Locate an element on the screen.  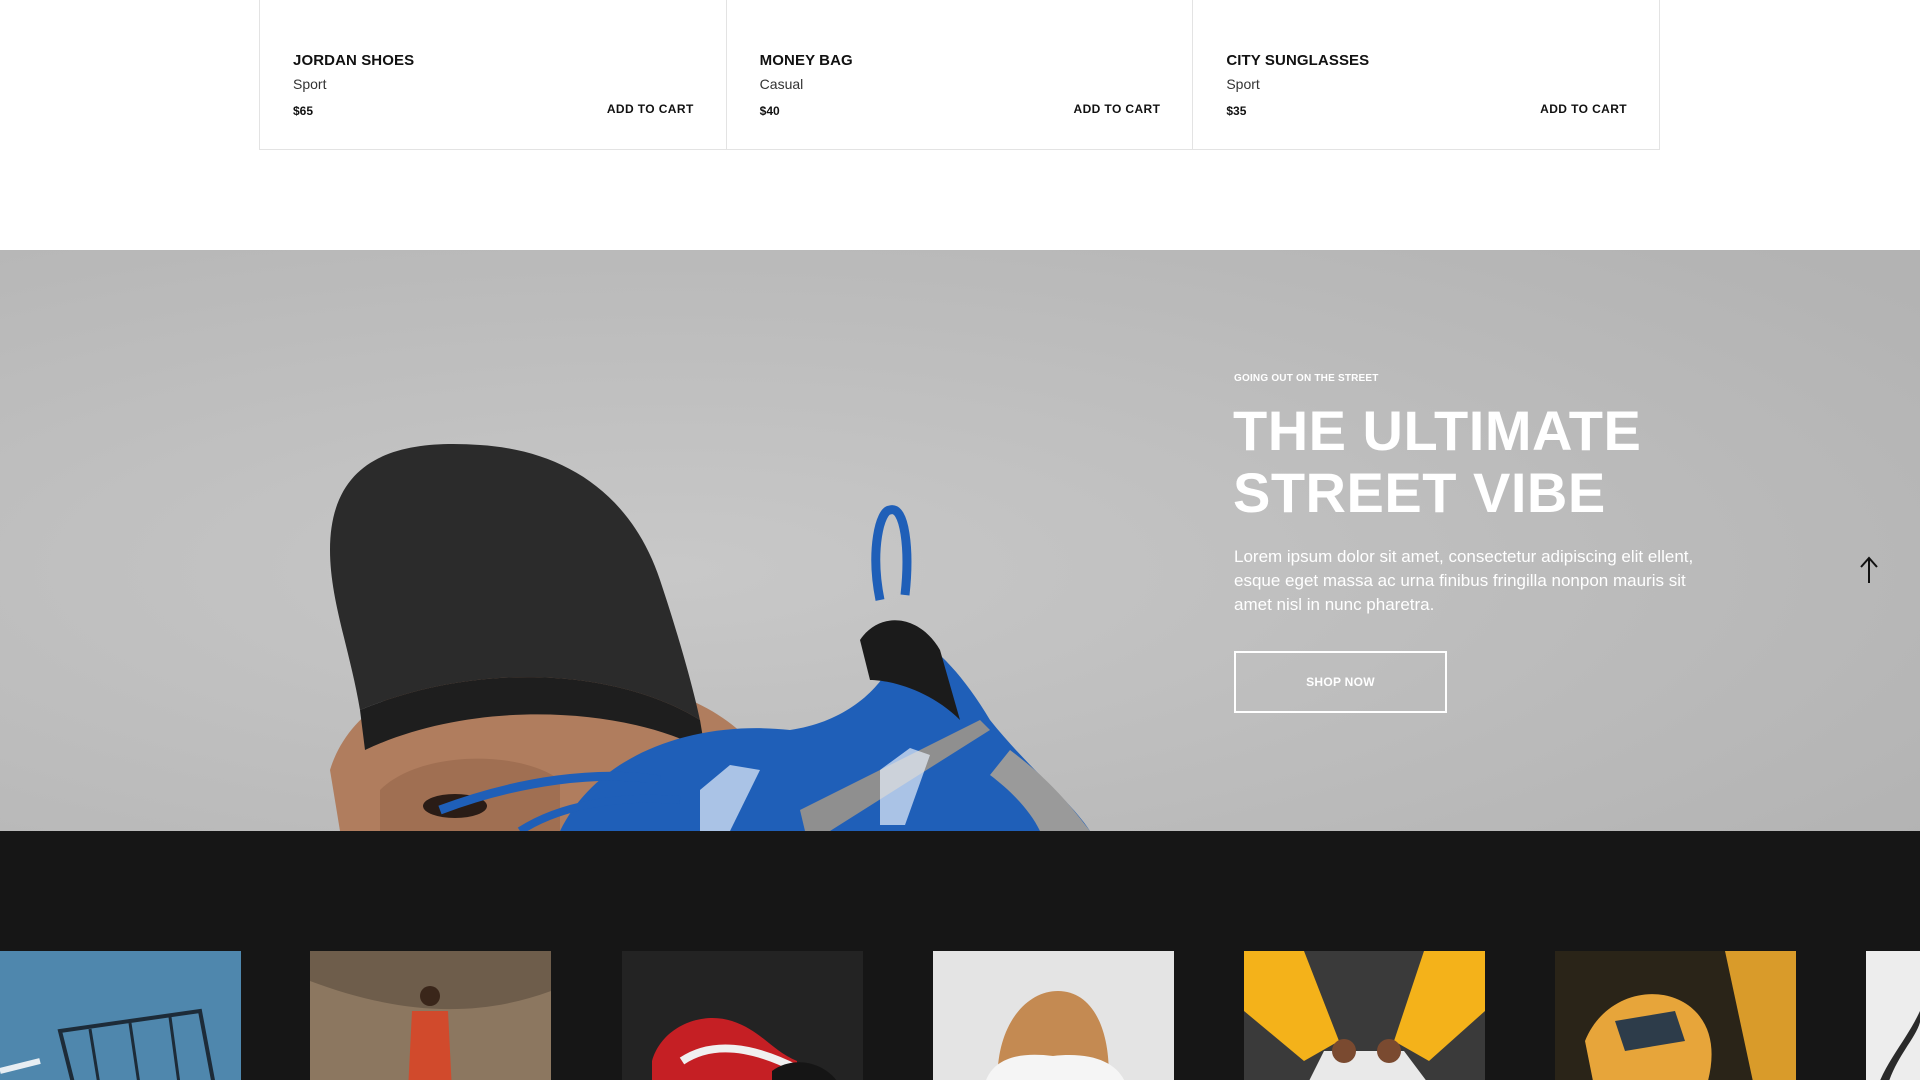
product-price: $35 is located at coordinates (1236, 111).